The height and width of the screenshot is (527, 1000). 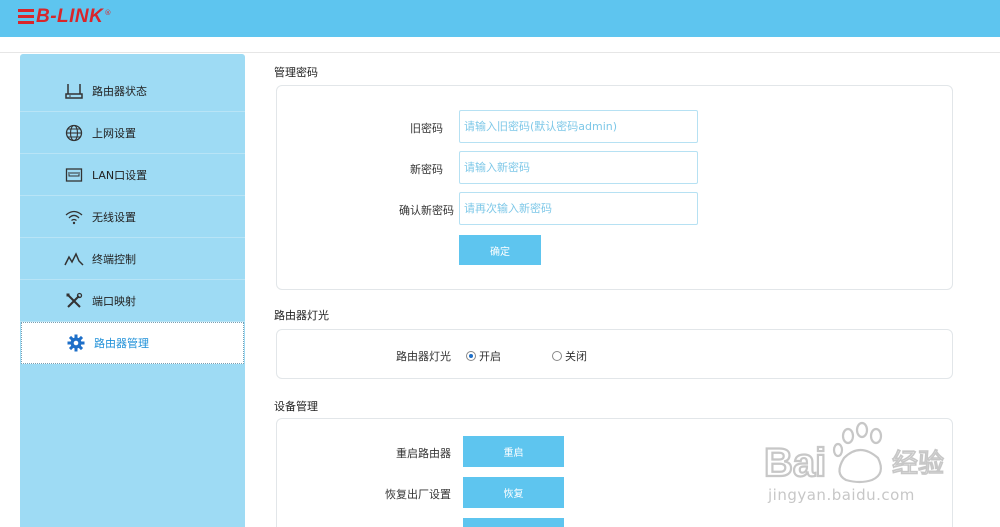 I want to click on new-password-label: 新密码, so click(x=426, y=169).